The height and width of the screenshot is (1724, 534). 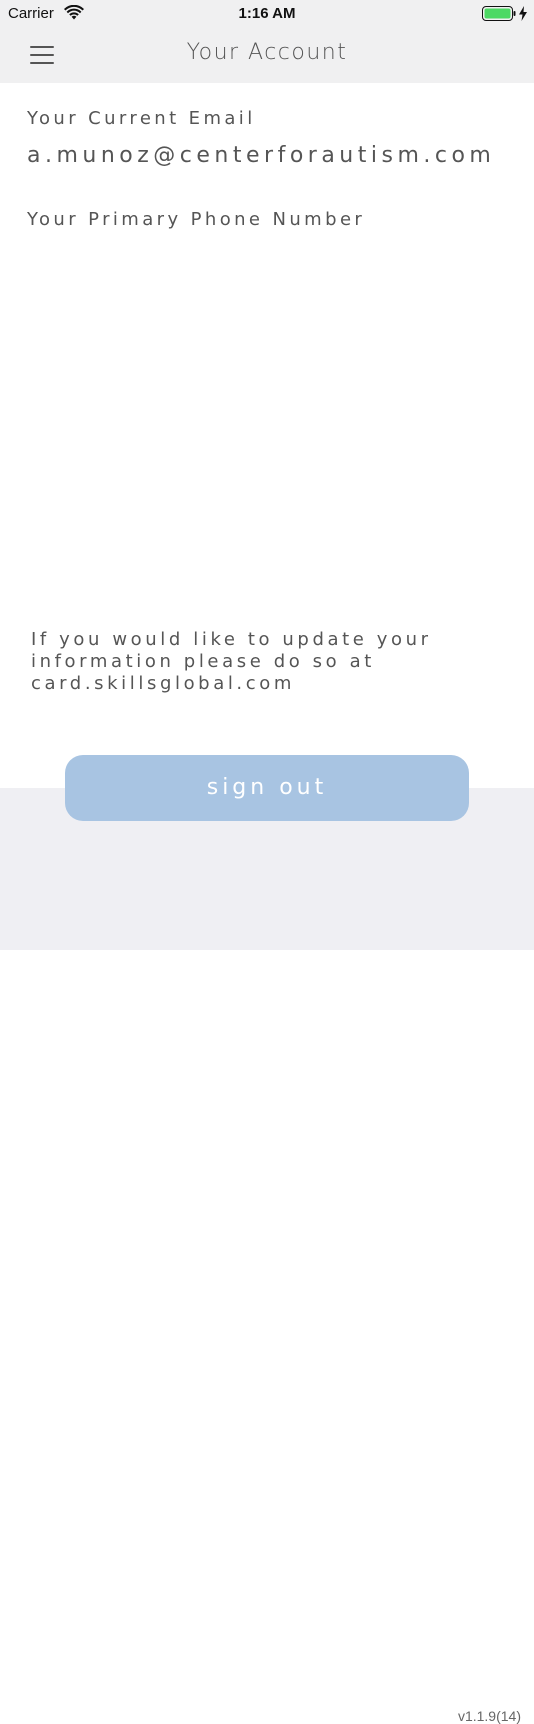 I want to click on version-label: v1.1.9(14), so click(x=489, y=1716).